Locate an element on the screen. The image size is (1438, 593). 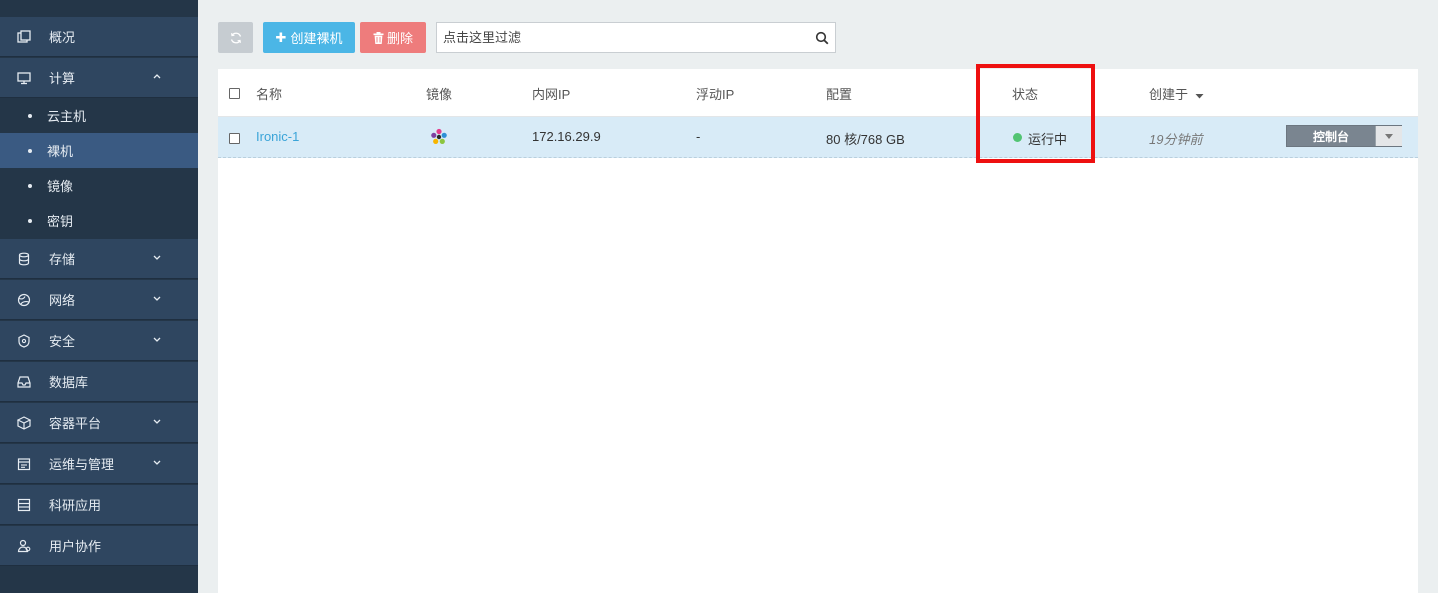
instance-name-link: Ironic-1 is located at coordinates (277, 136).